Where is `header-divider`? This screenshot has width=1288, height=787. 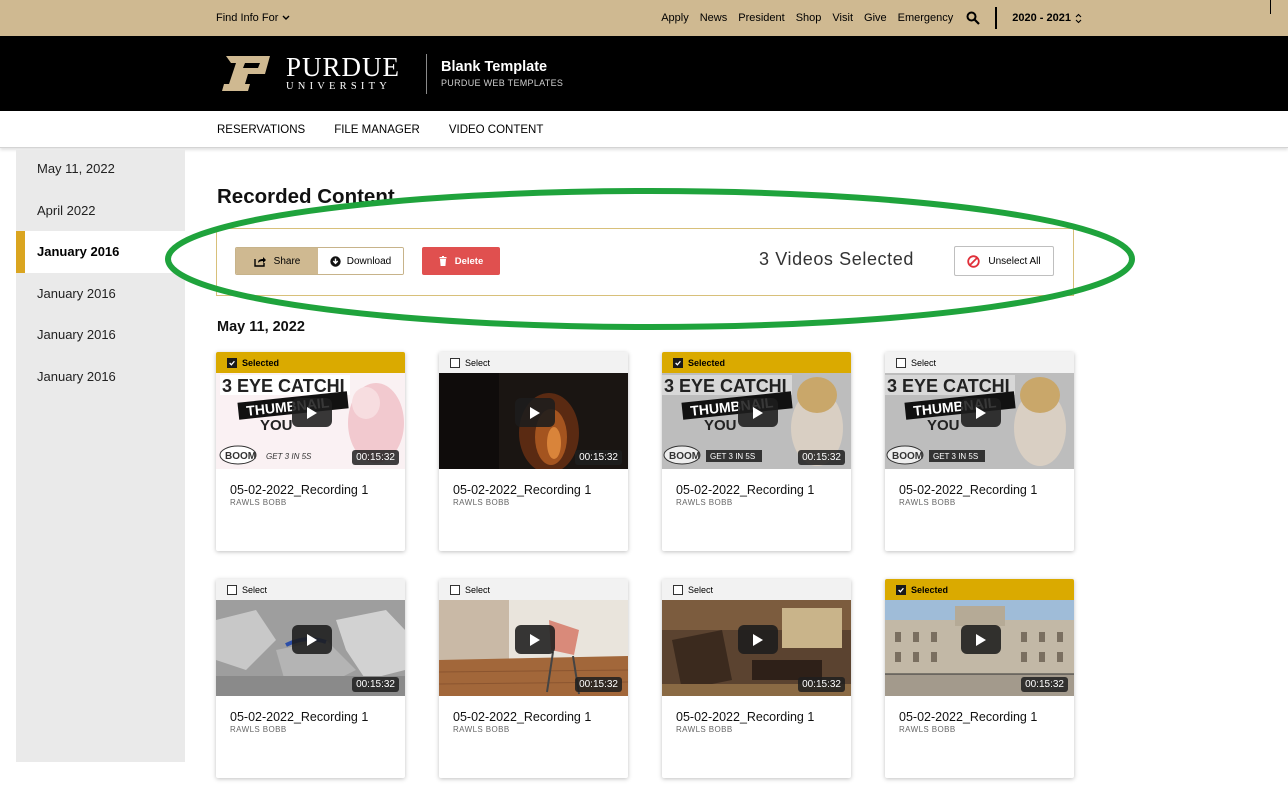 header-divider is located at coordinates (426, 74).